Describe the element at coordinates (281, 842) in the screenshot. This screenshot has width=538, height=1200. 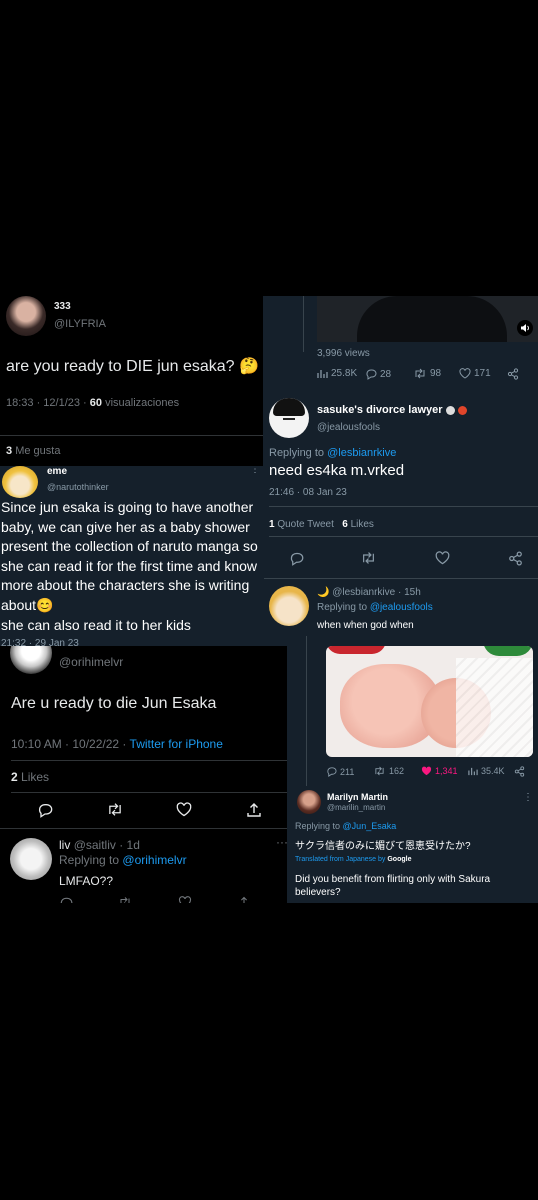
I see `more-icon: ···` at that location.